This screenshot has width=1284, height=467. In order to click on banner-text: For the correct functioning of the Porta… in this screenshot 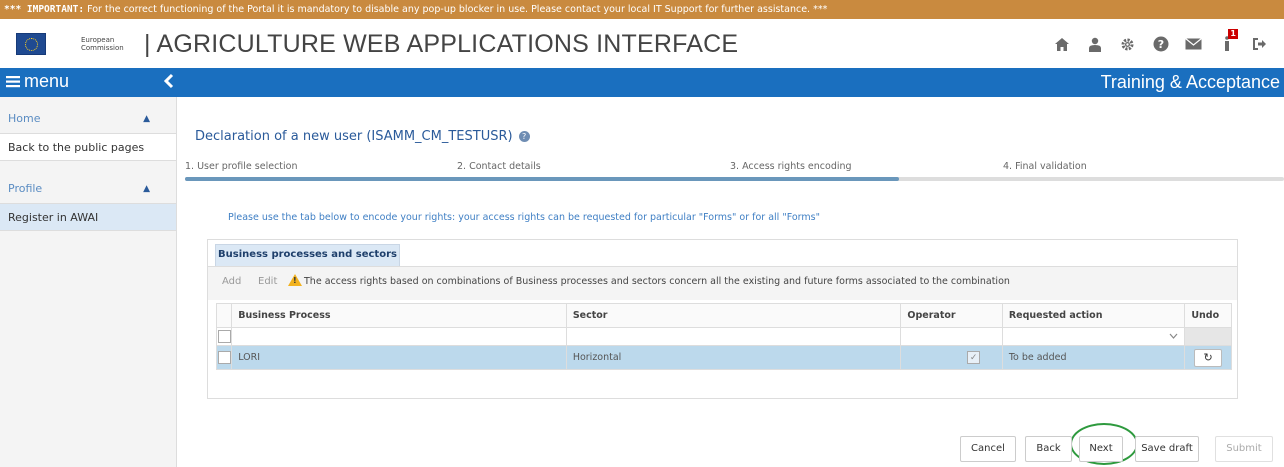, I will do `click(457, 9)`.